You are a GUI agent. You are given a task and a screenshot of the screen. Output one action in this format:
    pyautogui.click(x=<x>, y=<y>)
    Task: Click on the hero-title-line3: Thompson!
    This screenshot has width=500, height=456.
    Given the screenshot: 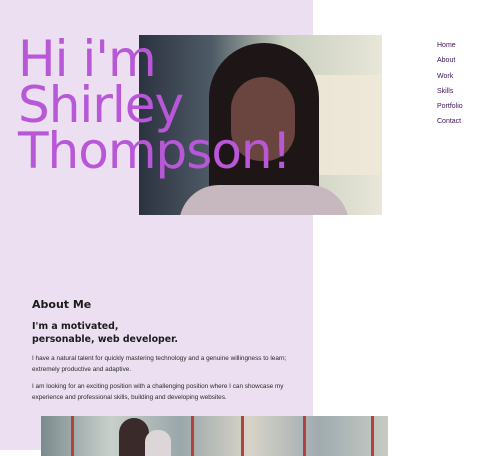 What is the action you would take?
    pyautogui.click(x=155, y=151)
    